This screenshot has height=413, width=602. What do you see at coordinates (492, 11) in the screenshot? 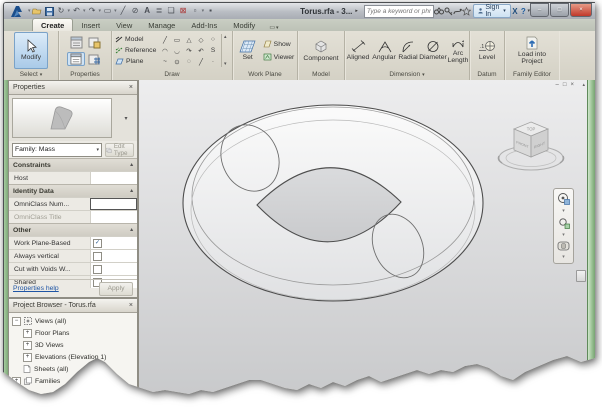
I see `sign-in-button: Sign In ▾` at bounding box center [492, 11].